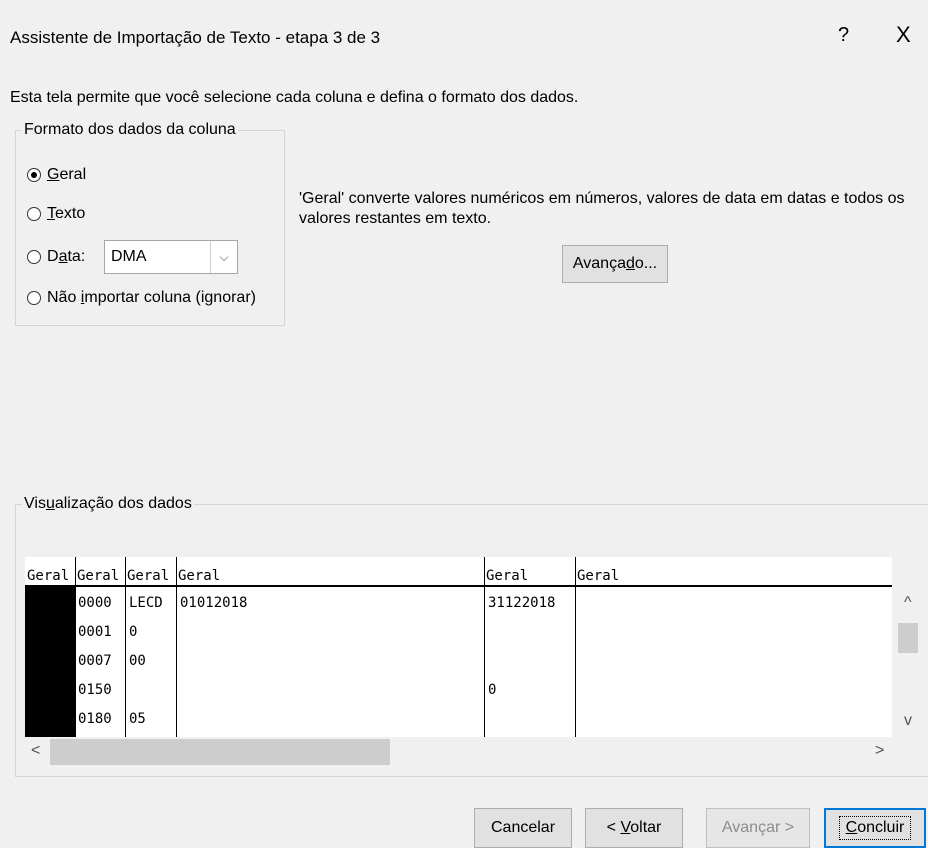 This screenshot has width=928, height=848. Describe the element at coordinates (35, 751) in the screenshot. I see `scroll-left-icon: <` at that location.